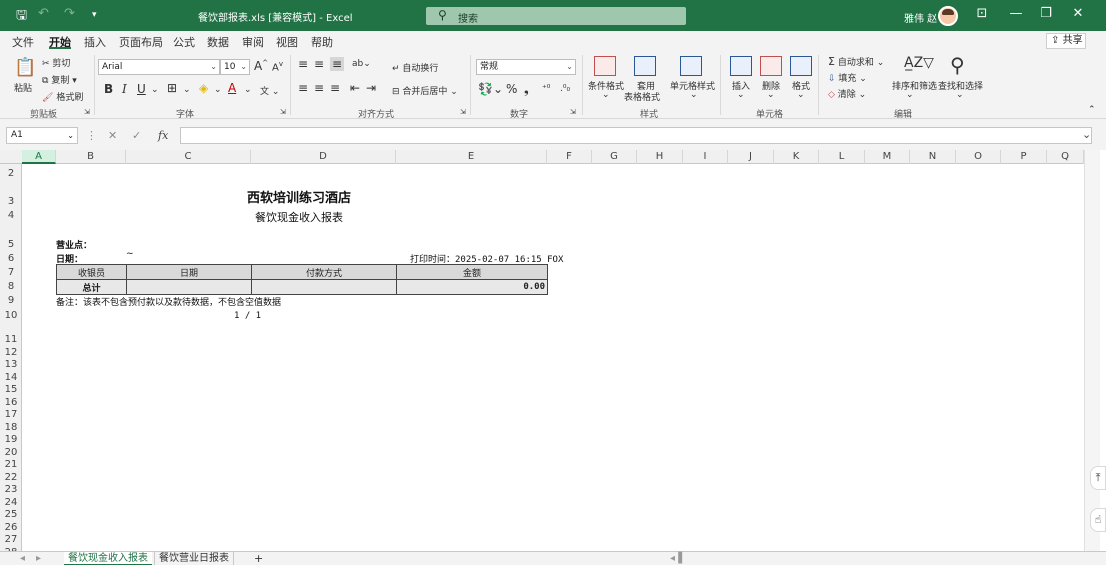 The image size is (1106, 565). Describe the element at coordinates (11, 502) in the screenshot. I see `row-header: 24` at that location.